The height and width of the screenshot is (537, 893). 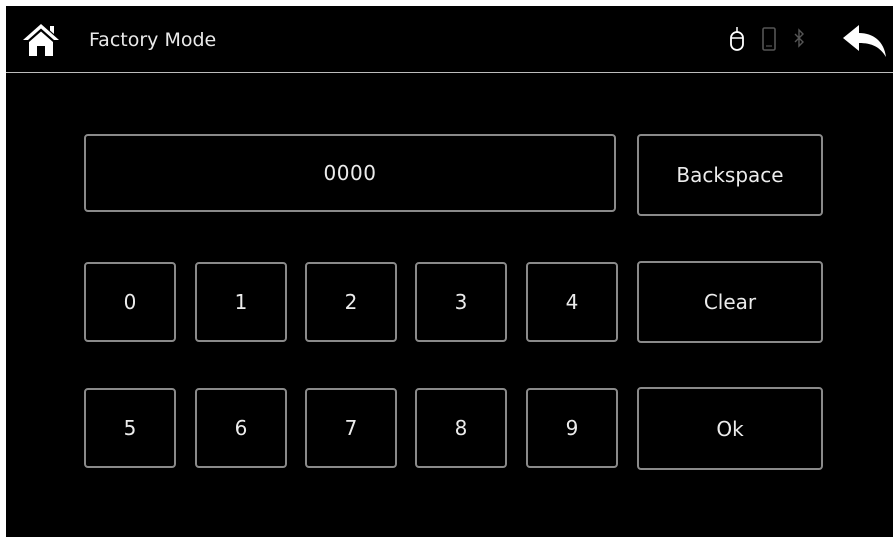 I want to click on digit-8-button: 8, so click(x=461, y=428).